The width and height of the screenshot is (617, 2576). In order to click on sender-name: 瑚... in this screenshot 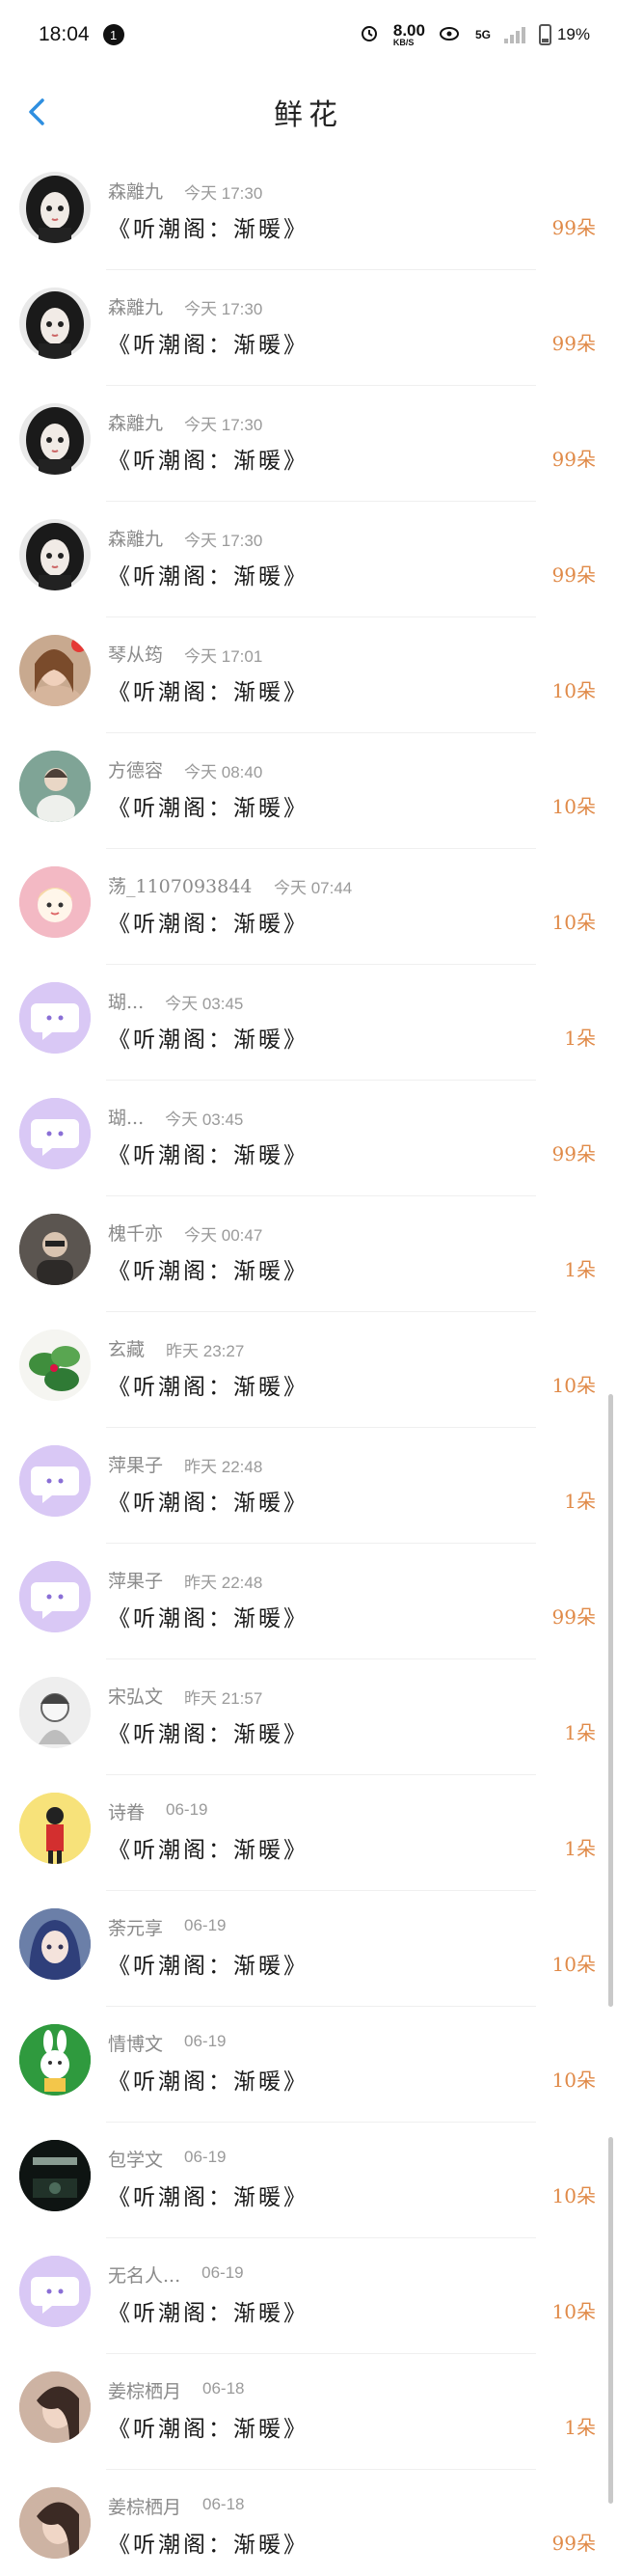, I will do `click(126, 1119)`.